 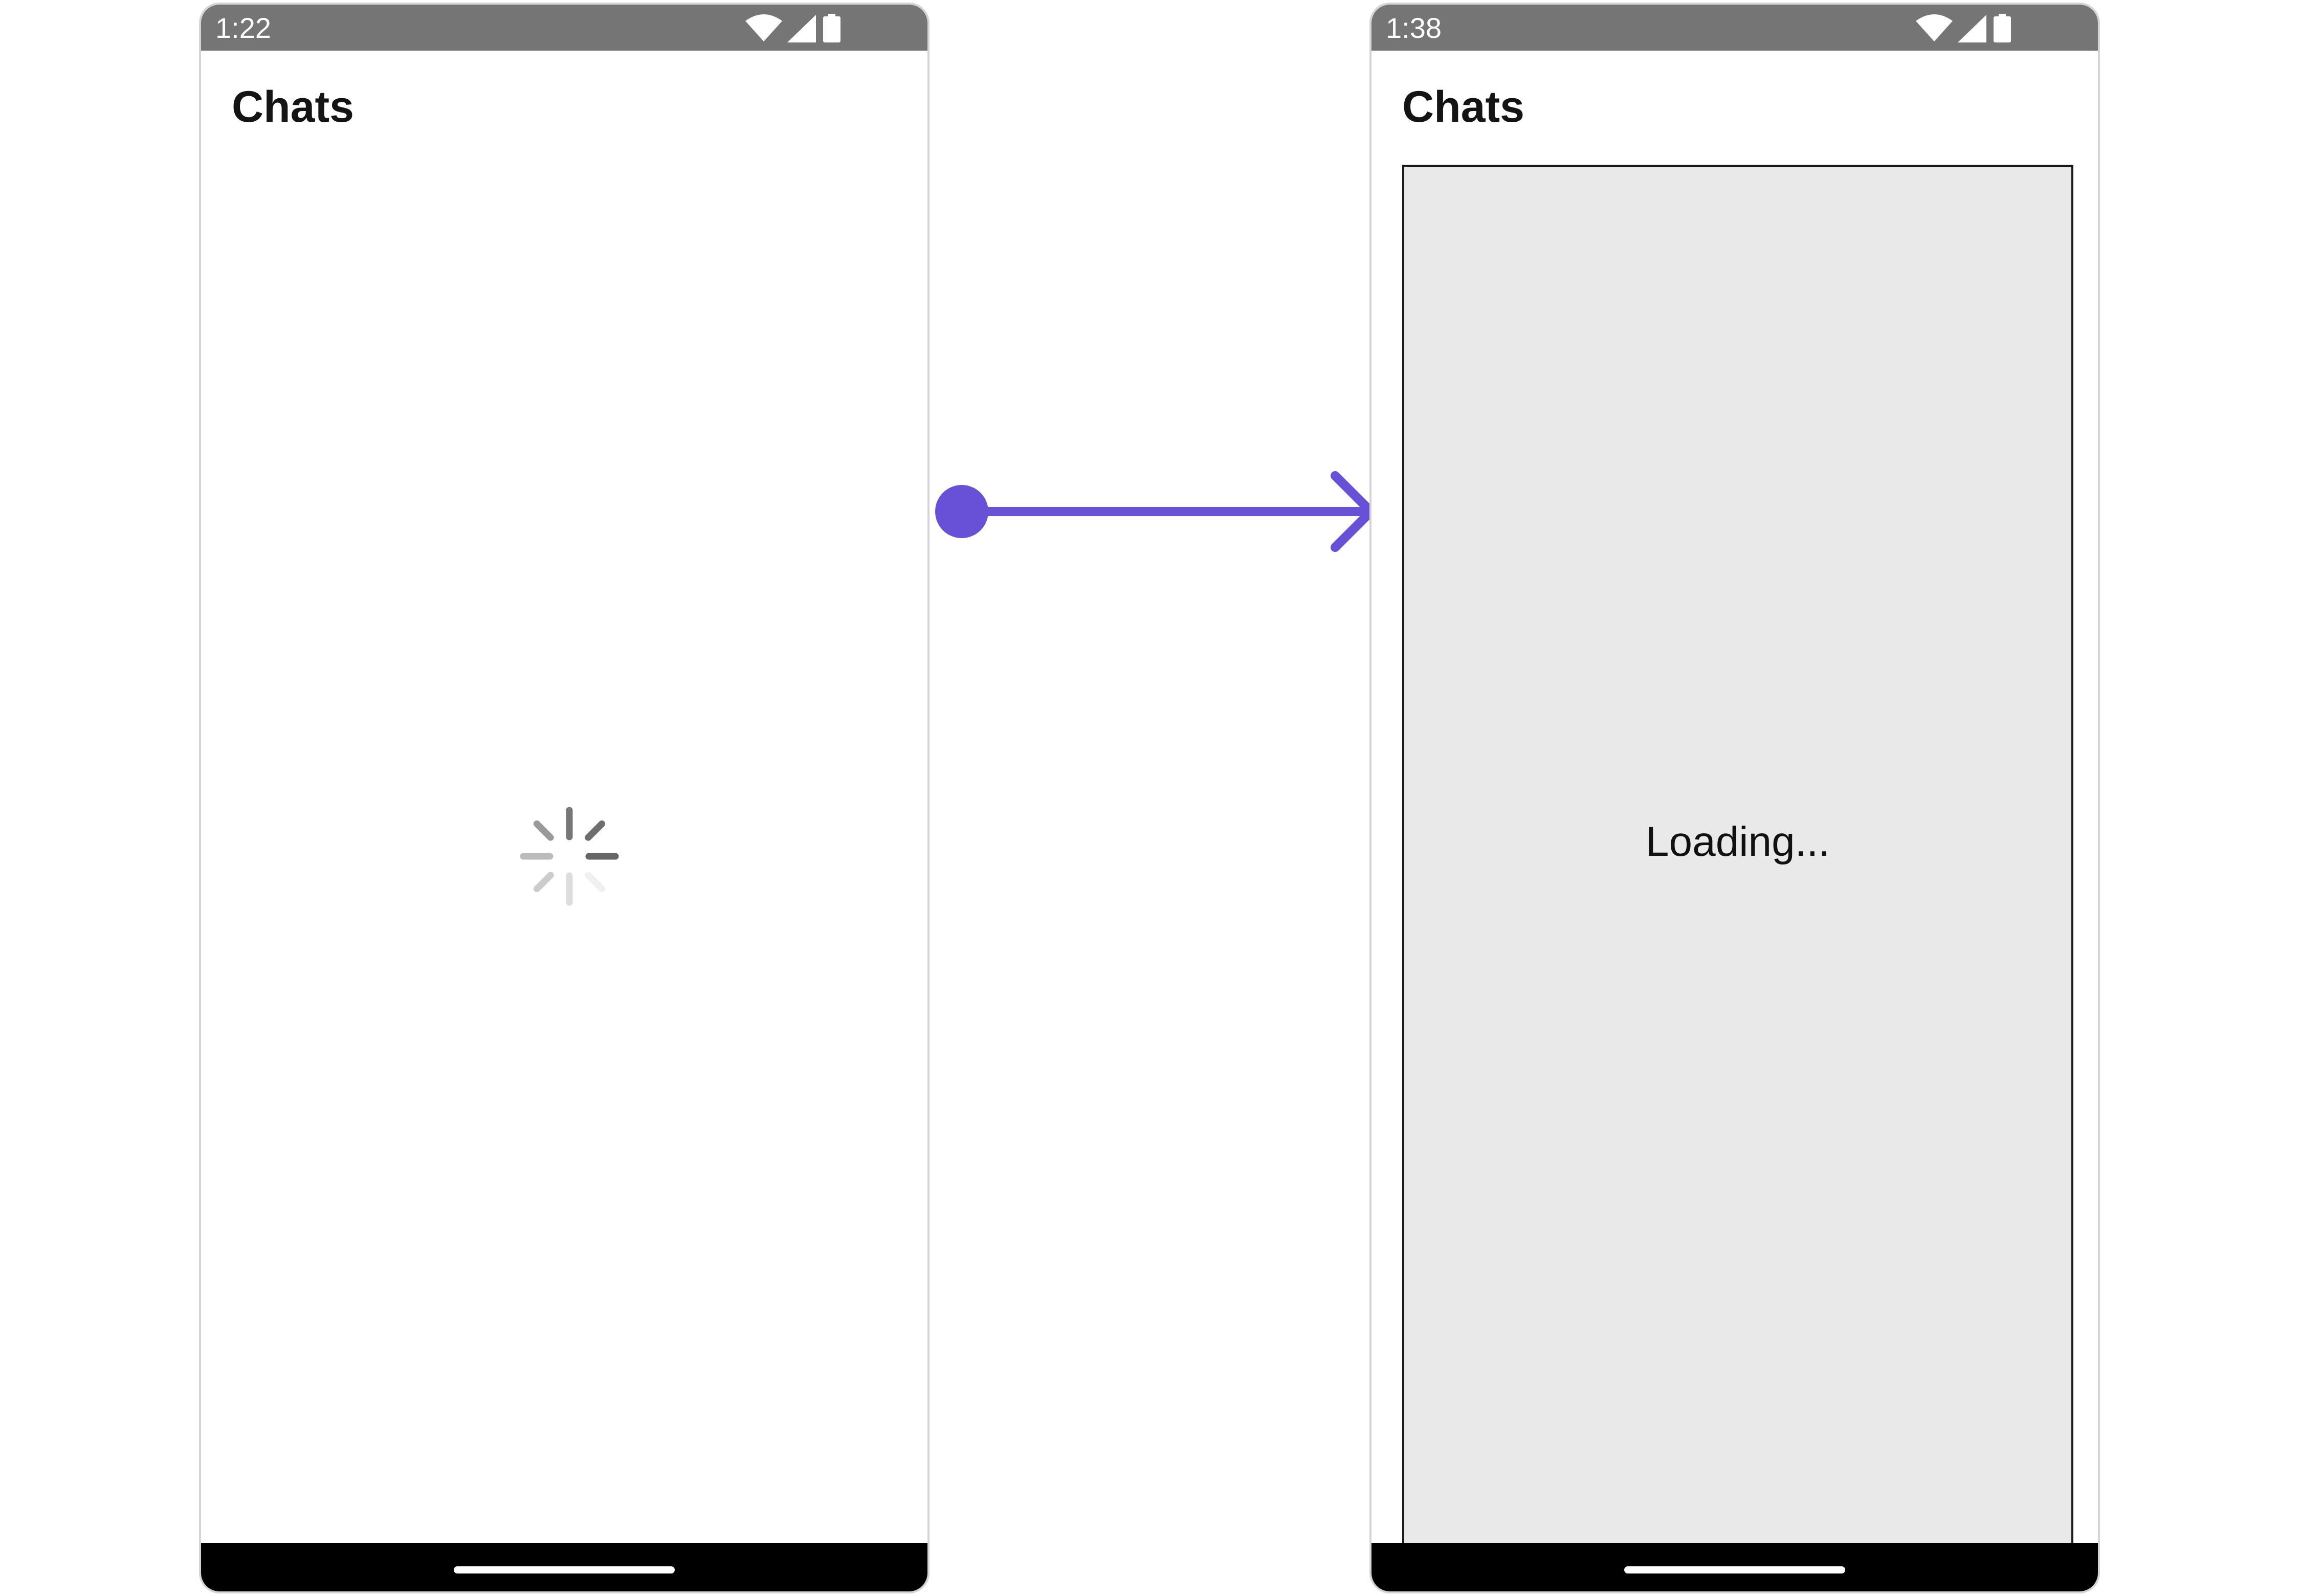 I want to click on status-bar: 1:38, so click(x=1734, y=28).